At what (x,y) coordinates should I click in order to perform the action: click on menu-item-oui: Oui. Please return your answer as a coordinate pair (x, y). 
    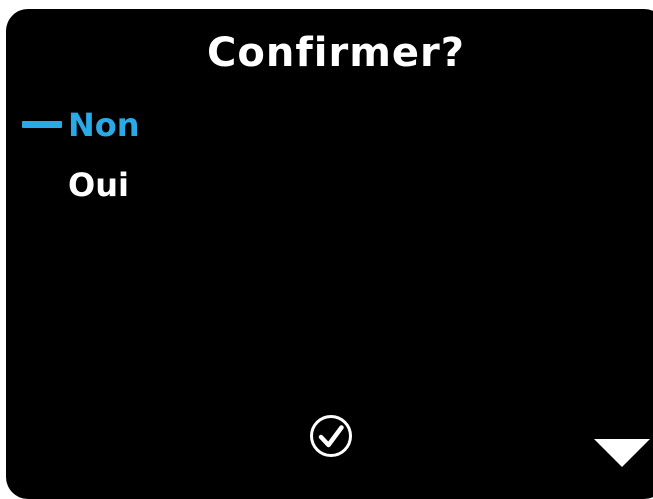
    Looking at the image, I should click on (329, 185).